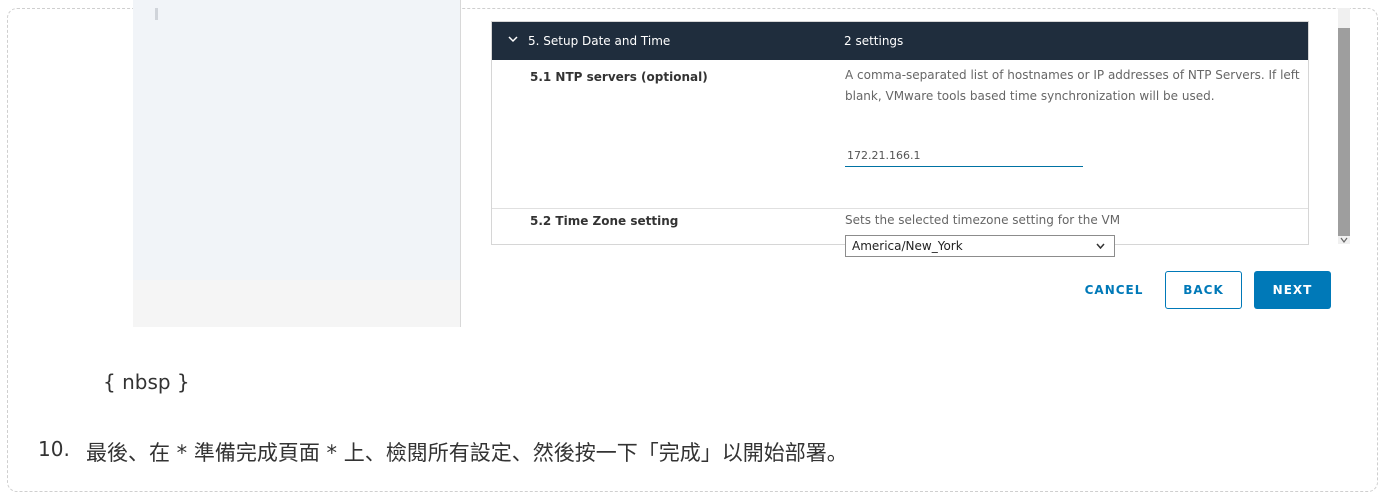 The width and height of the screenshot is (1385, 499). Describe the element at coordinates (980, 246) in the screenshot. I see `timezone-select: America/New_York` at that location.